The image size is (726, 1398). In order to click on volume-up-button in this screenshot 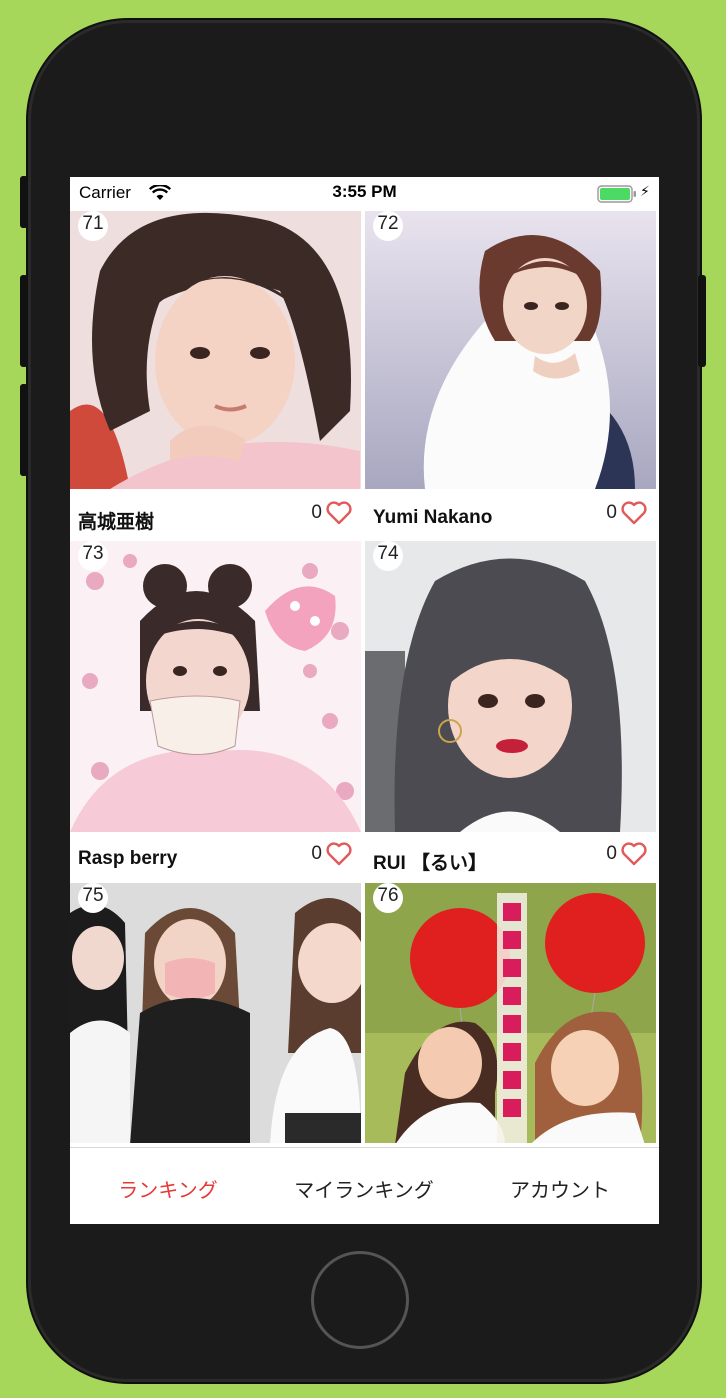, I will do `click(24, 321)`.